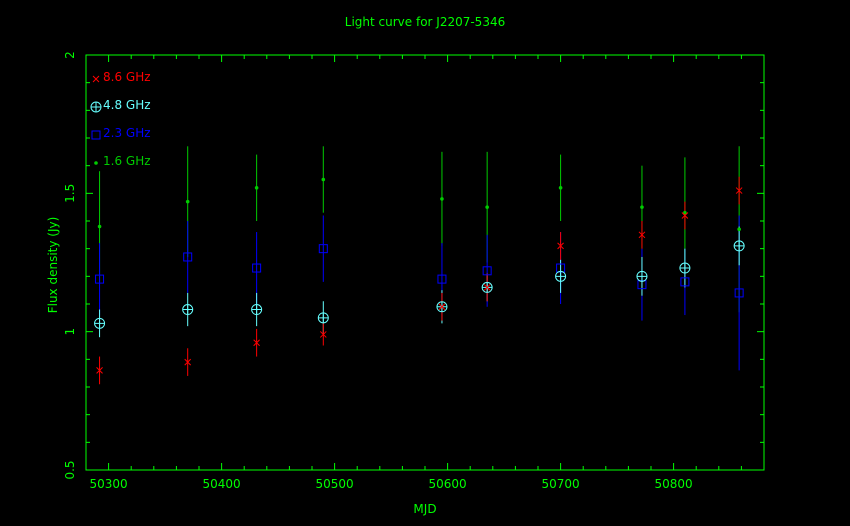  What do you see at coordinates (127, 105) in the screenshot?
I see `legend-label: 4.8 GHz` at bounding box center [127, 105].